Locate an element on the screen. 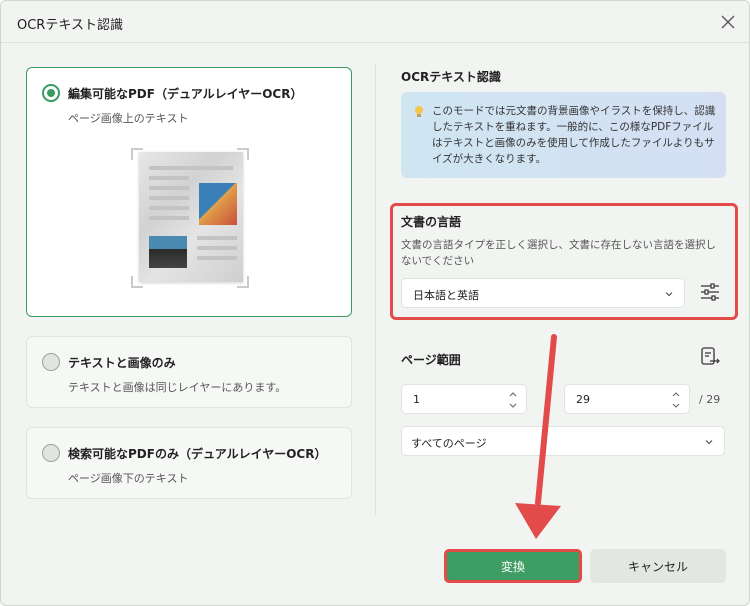 Image resolution: width=750 pixels, height=606 pixels. page-scope-select: すべてのページ is located at coordinates (563, 441).